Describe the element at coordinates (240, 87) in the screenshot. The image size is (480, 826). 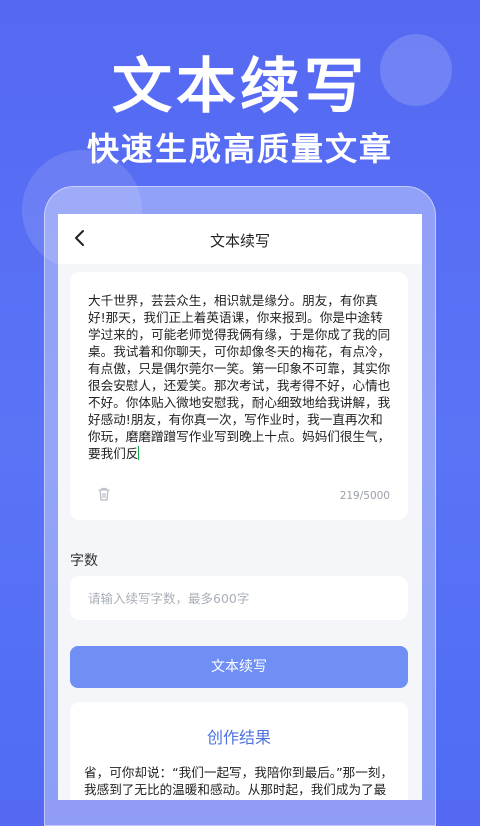
I see `hero-title: 文本续写` at that location.